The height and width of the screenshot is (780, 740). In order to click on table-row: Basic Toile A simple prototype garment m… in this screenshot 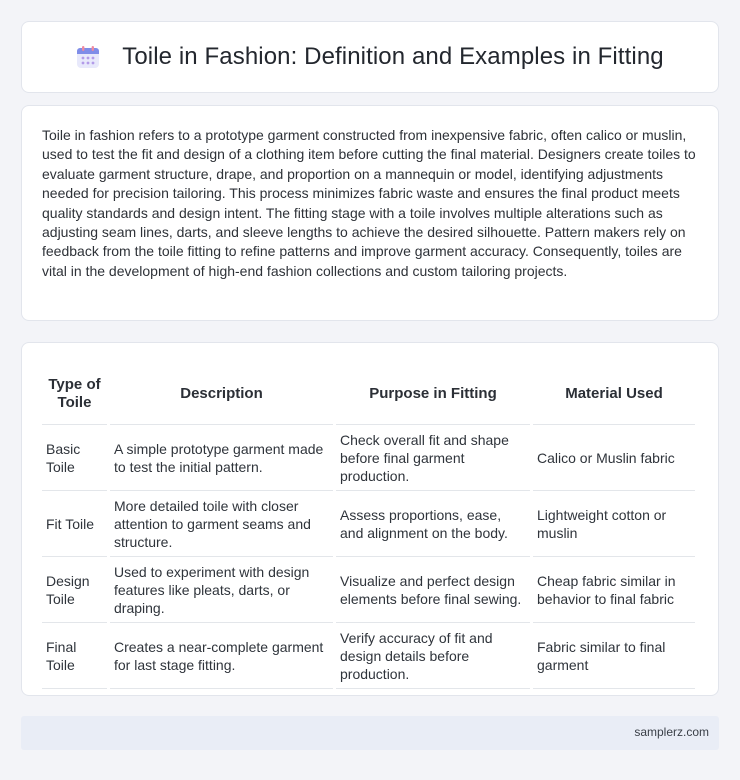, I will do `click(368, 458)`.